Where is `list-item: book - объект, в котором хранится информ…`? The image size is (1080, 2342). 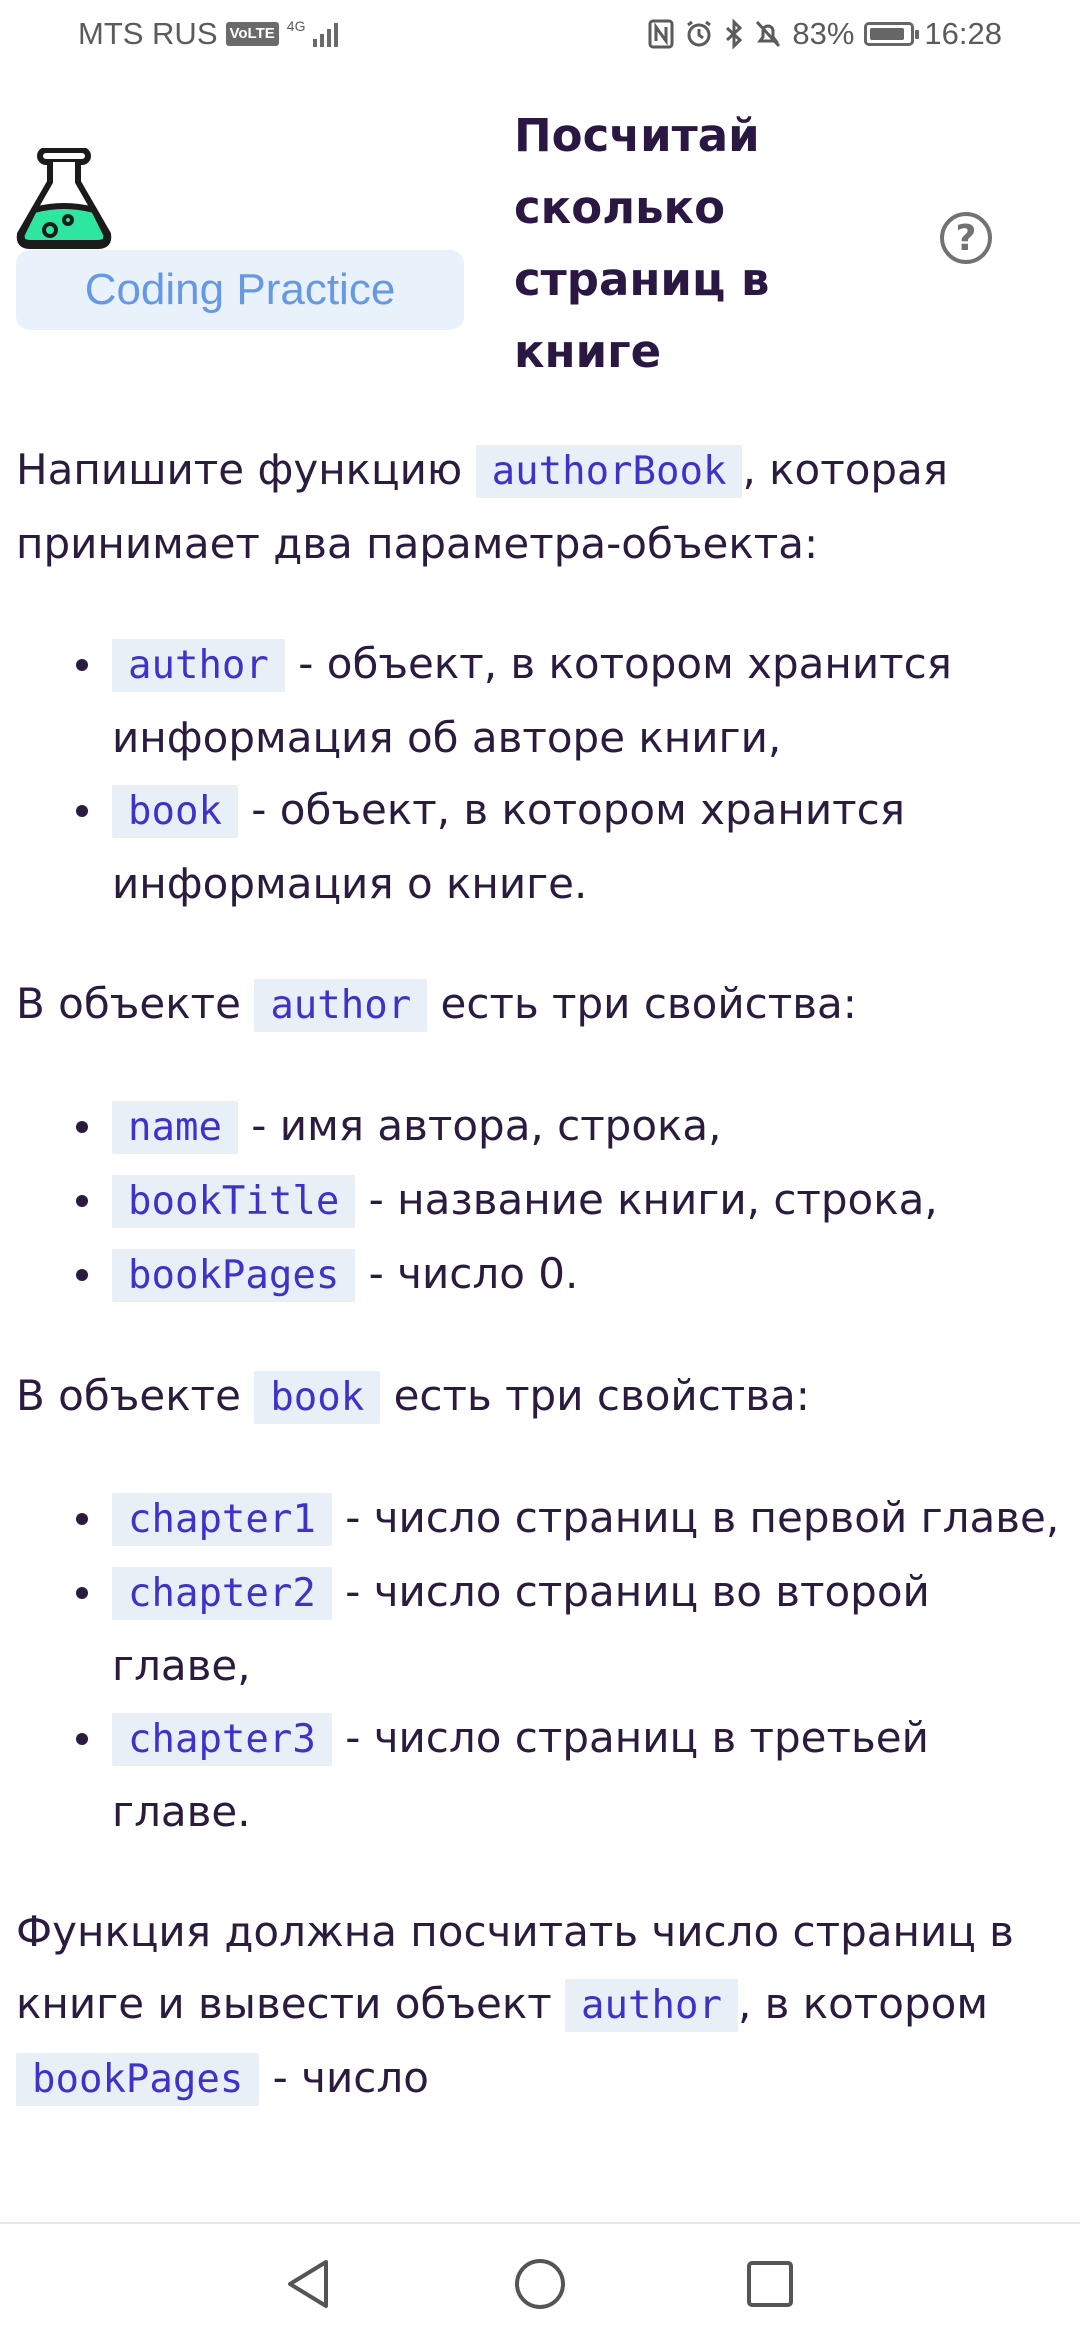 list-item: book - объект, в котором хранится информ… is located at coordinates (571, 847).